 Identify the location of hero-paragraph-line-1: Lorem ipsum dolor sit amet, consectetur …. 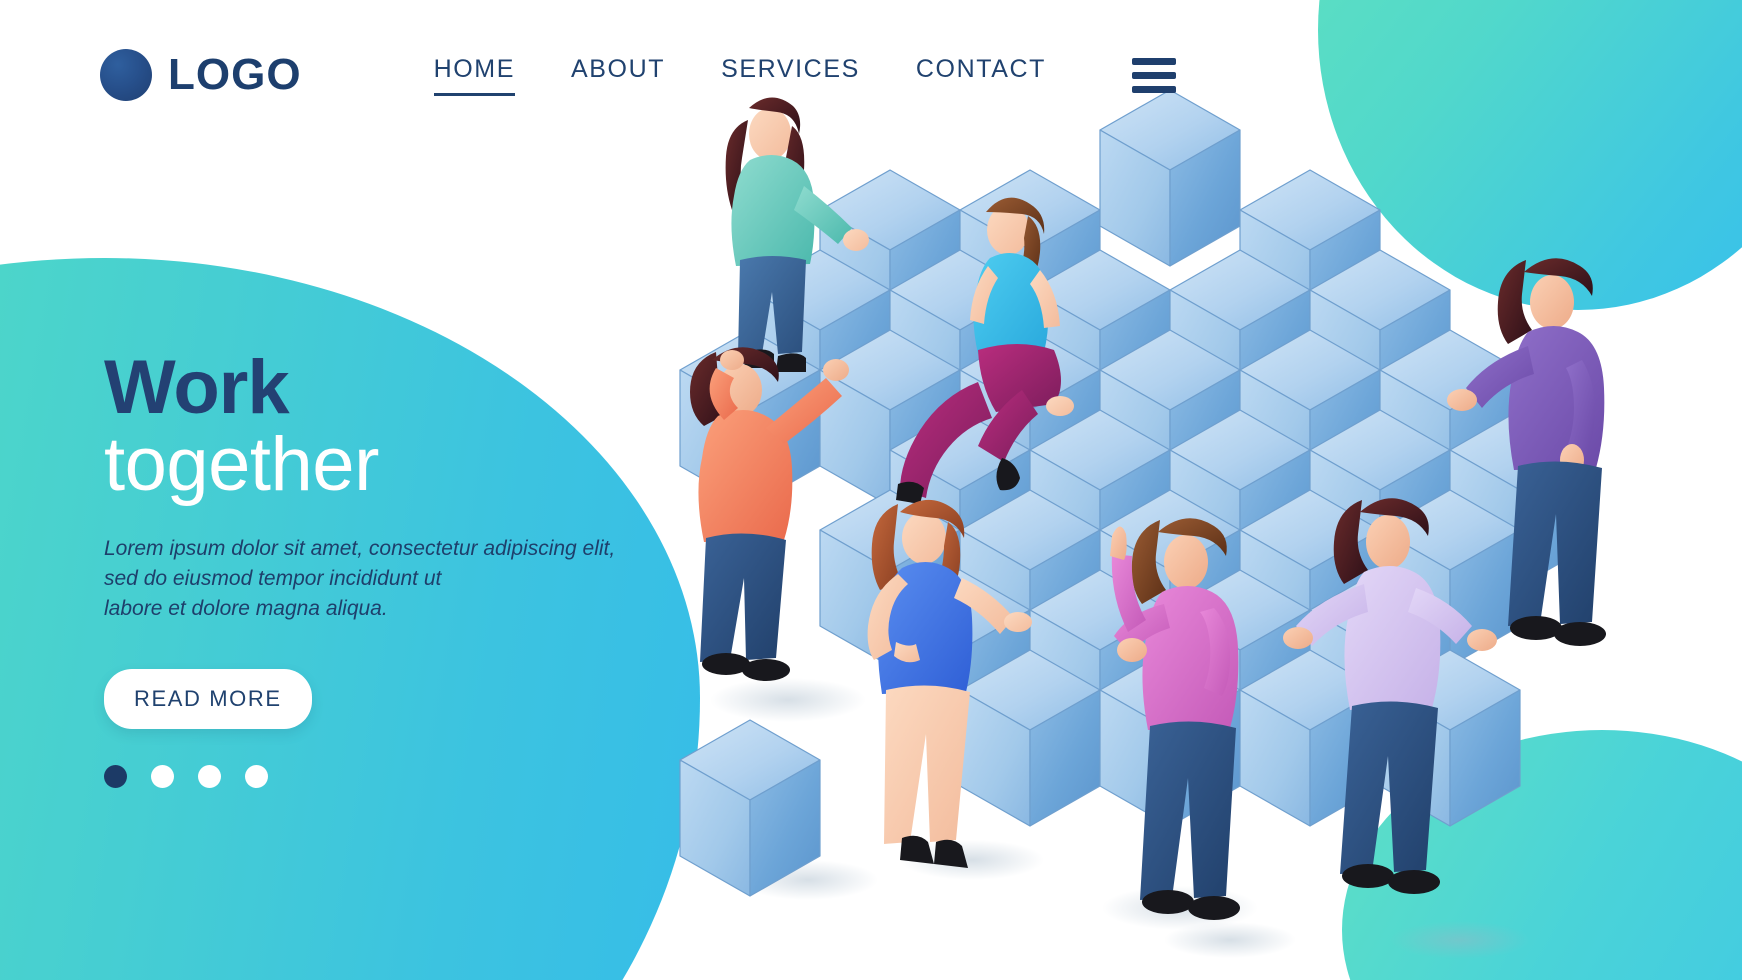
(360, 548).